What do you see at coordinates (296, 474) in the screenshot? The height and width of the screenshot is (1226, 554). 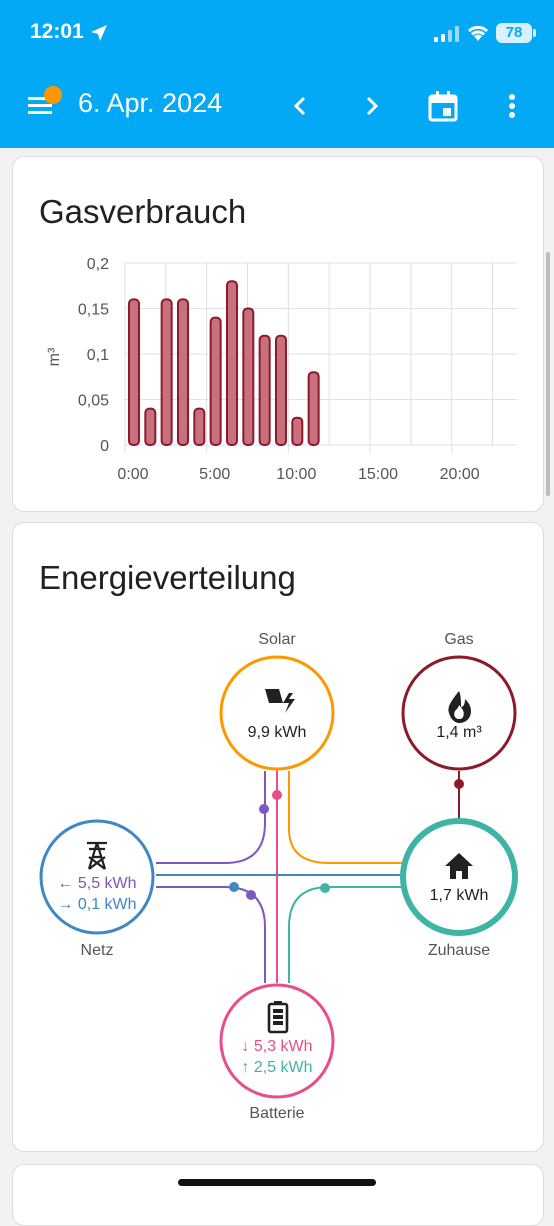 I see `x-tick-label: 10:00` at bounding box center [296, 474].